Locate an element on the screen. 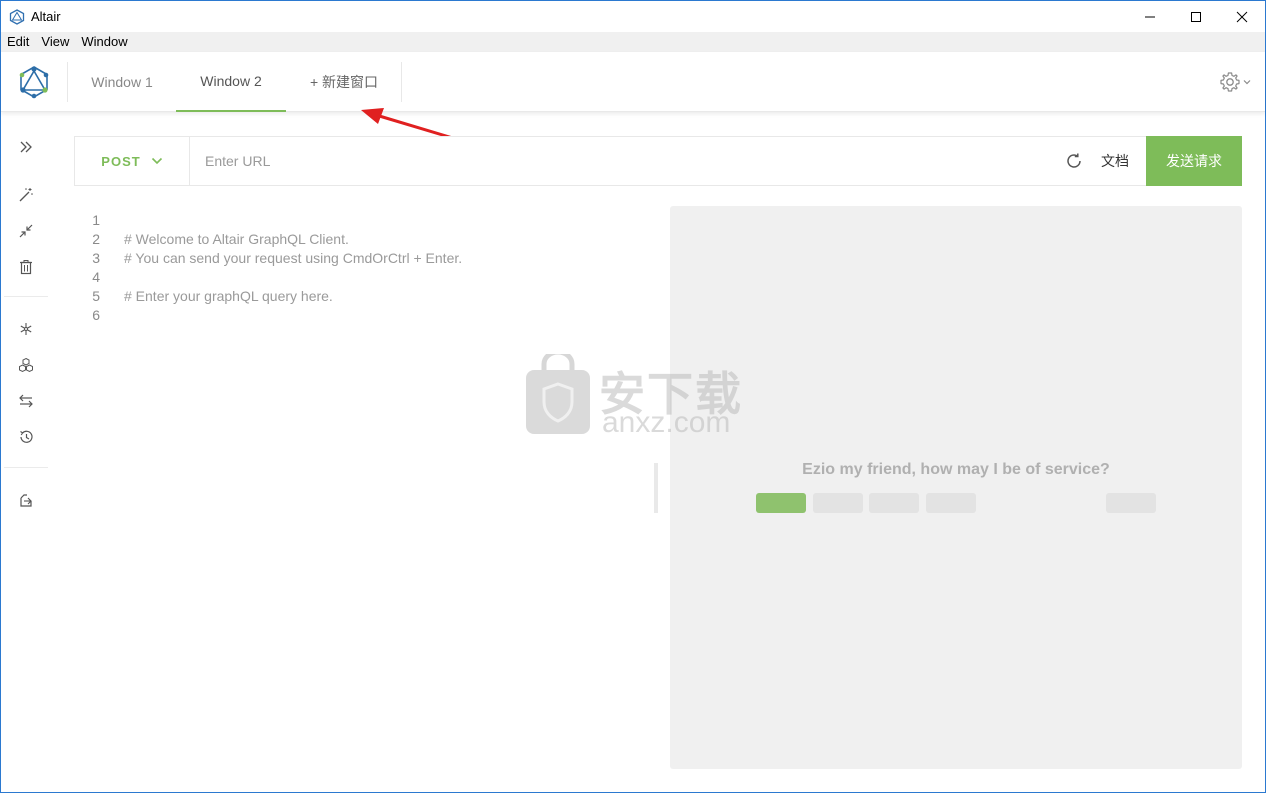 This screenshot has width=1266, height=793. gear-icon is located at coordinates (1230, 82).